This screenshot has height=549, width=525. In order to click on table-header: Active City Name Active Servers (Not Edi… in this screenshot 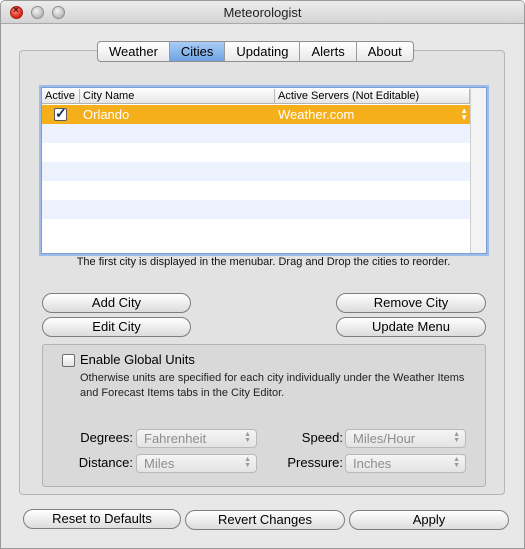, I will do `click(256, 96)`.